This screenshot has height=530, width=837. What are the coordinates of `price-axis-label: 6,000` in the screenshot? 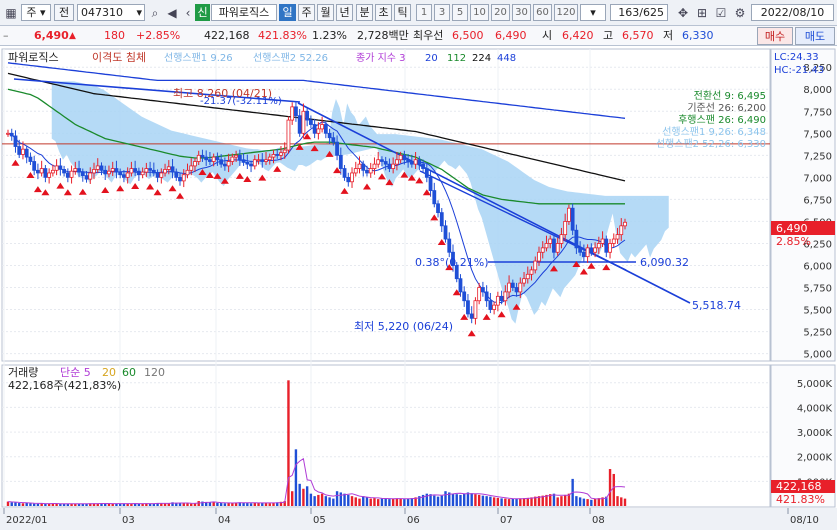 It's located at (817, 266).